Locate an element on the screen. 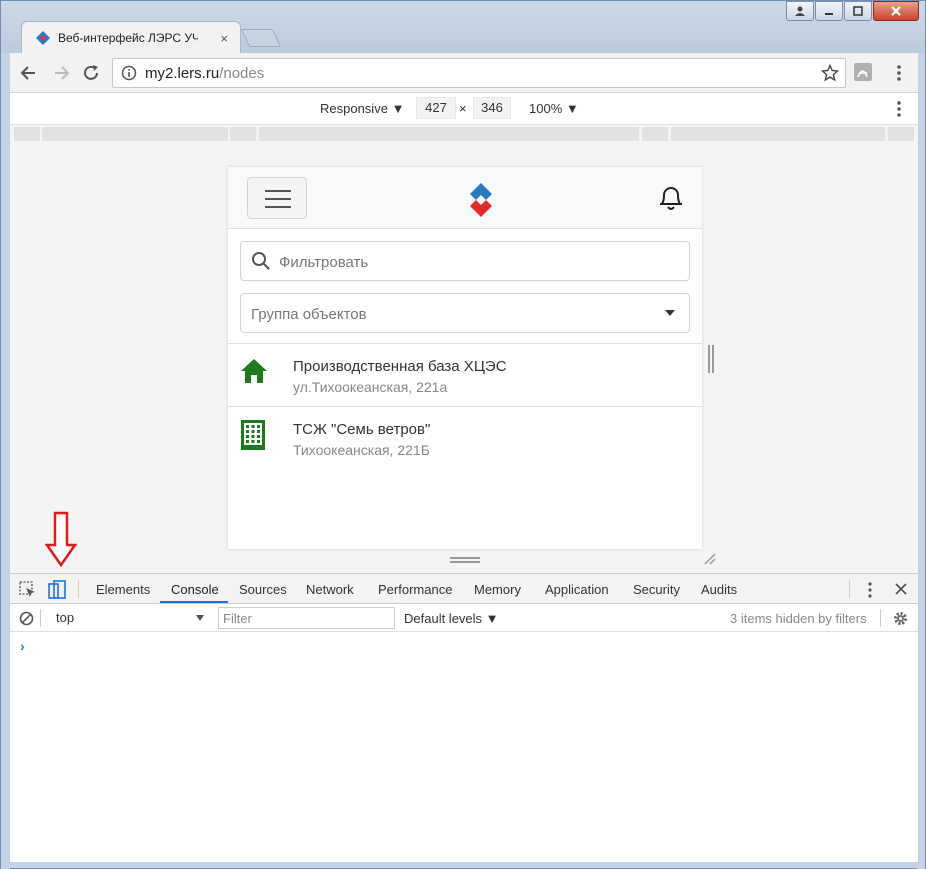  building-icon is located at coordinates (253, 435).